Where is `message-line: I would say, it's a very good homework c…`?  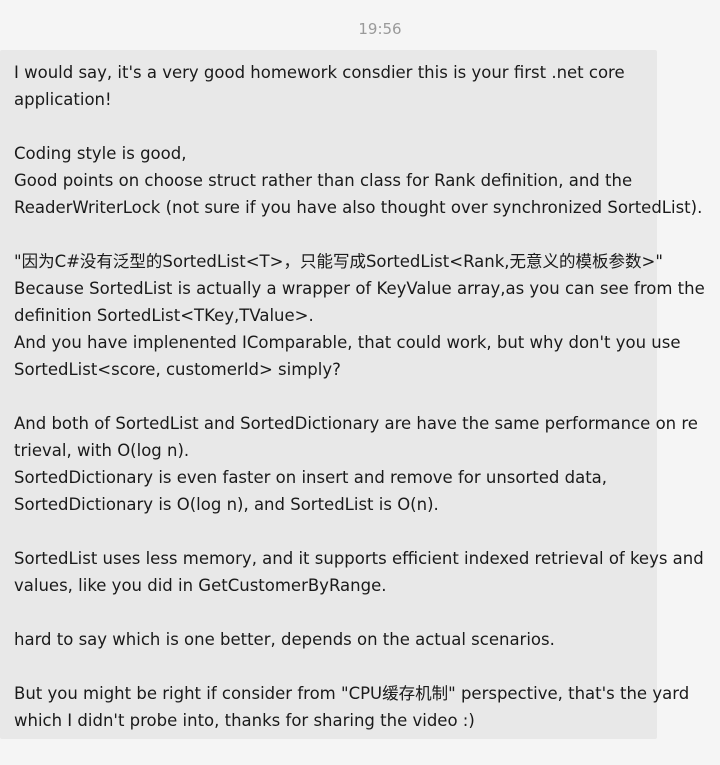
message-line: I would say, it's a very good homework c… is located at coordinates (319, 72).